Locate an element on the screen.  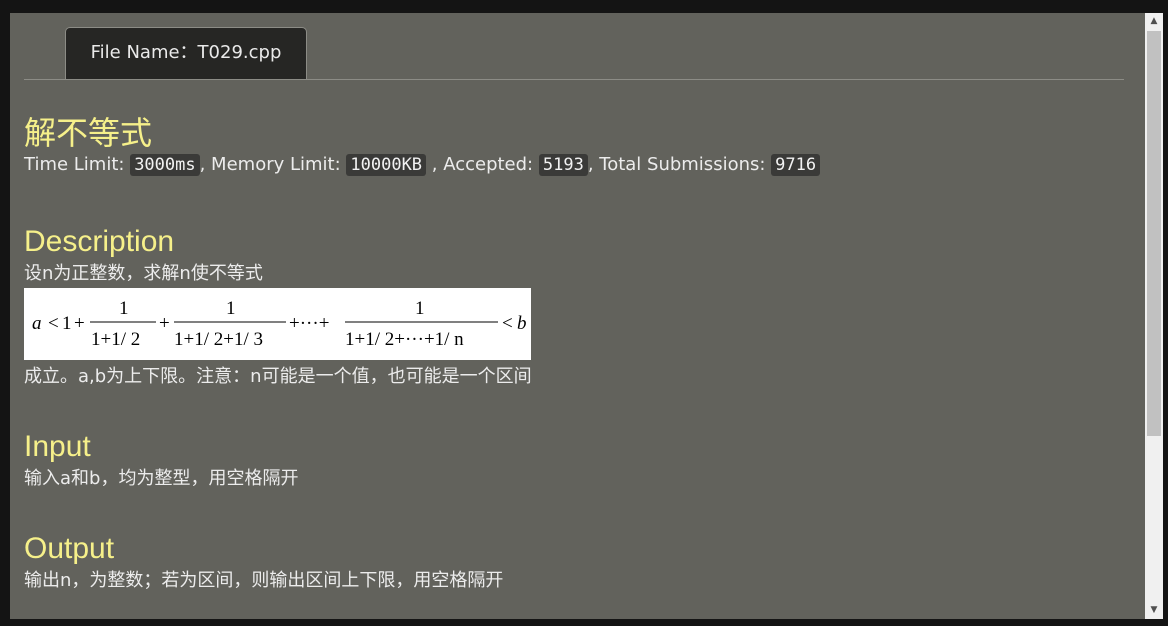
total-submissions-value: 9716 is located at coordinates (796, 165).